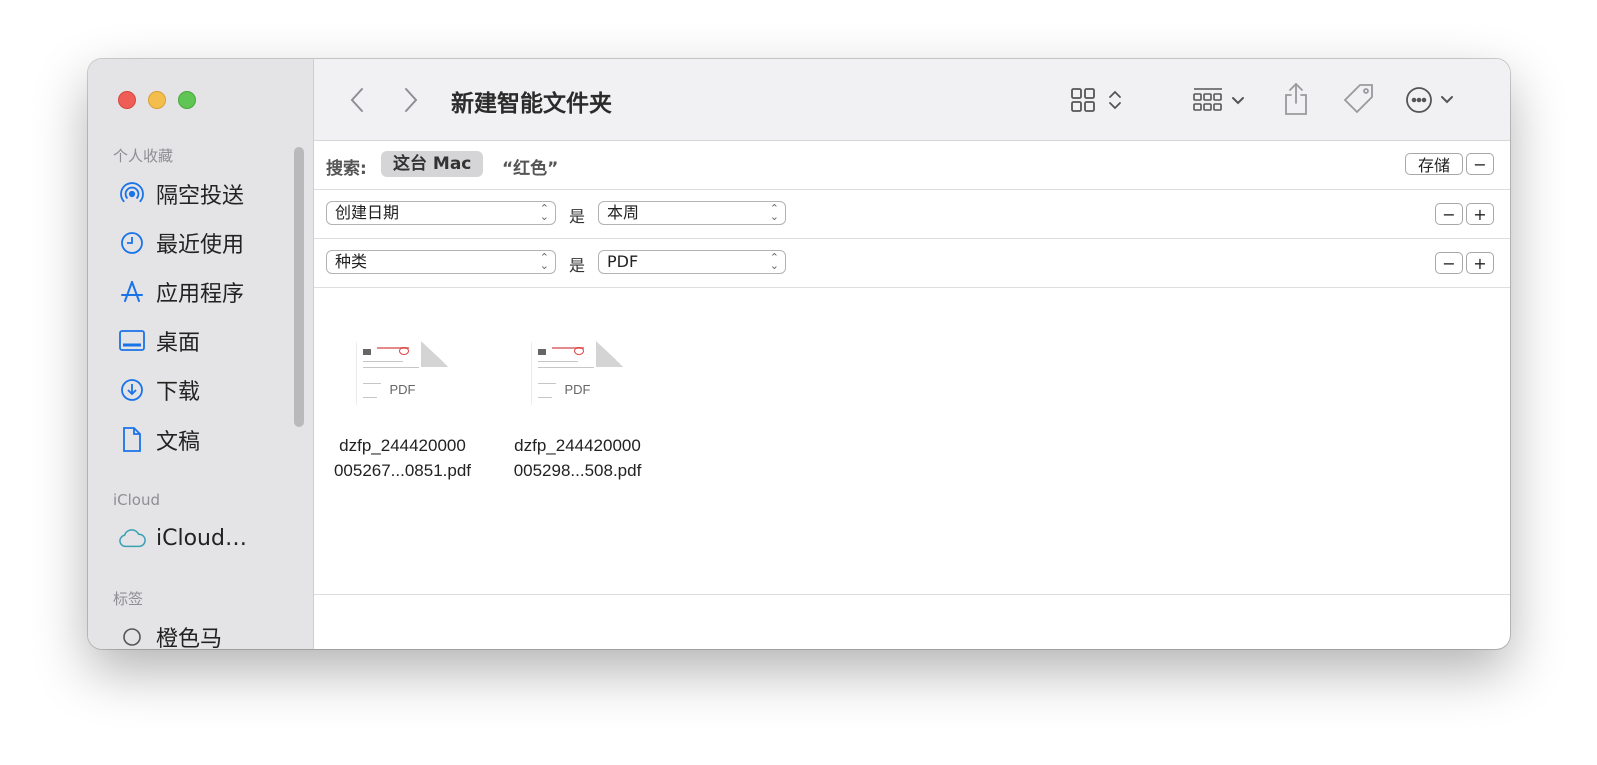  What do you see at coordinates (912, 214) in the screenshot?
I see `criteria-row: 创建日期 ⌃ ⌄ 是 本周 ⌃ ⌄ − +` at bounding box center [912, 214].